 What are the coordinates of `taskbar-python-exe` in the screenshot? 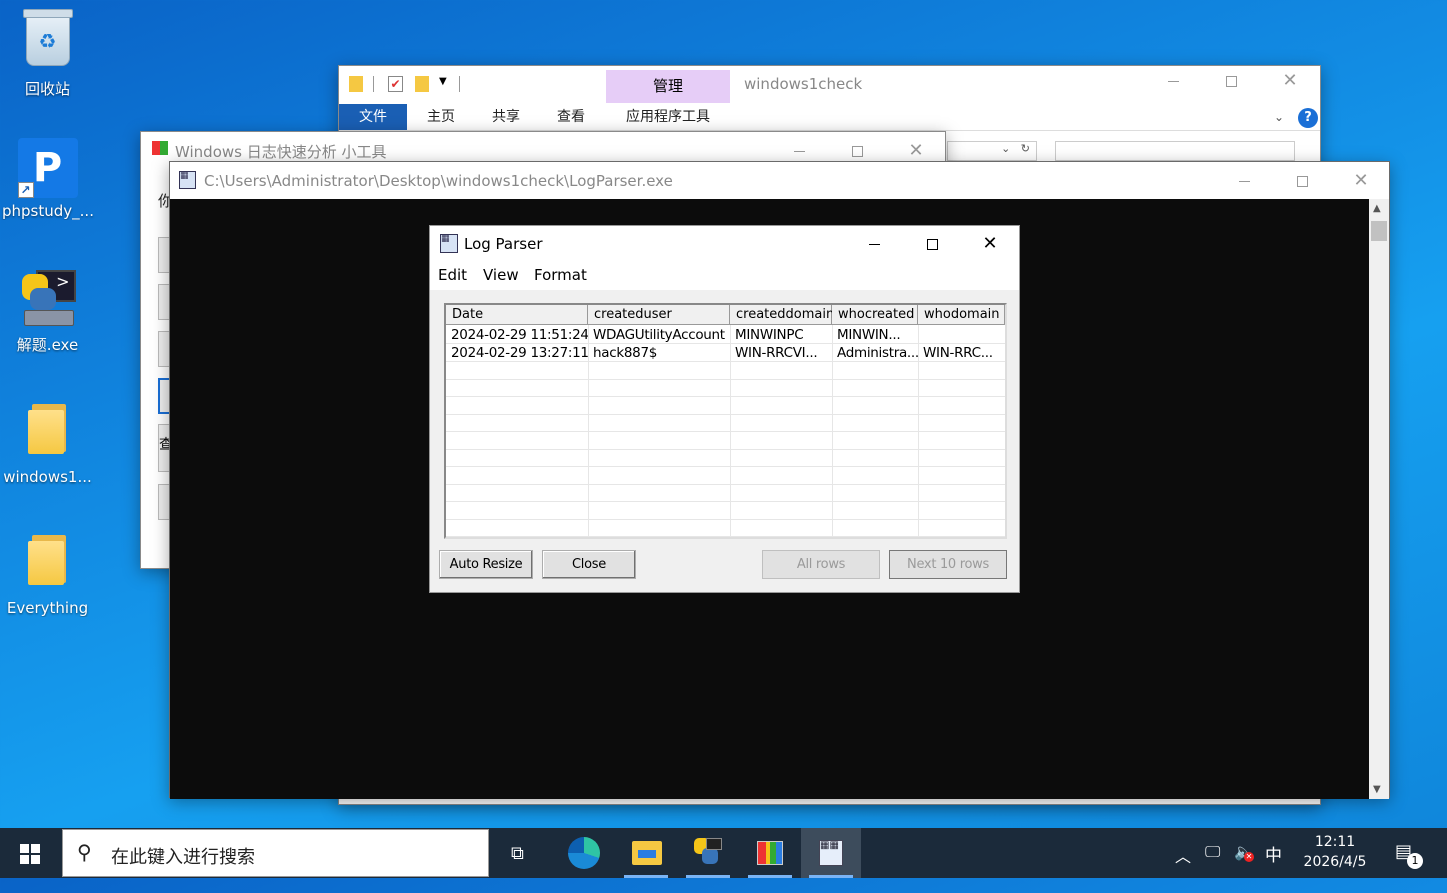 It's located at (708, 853).